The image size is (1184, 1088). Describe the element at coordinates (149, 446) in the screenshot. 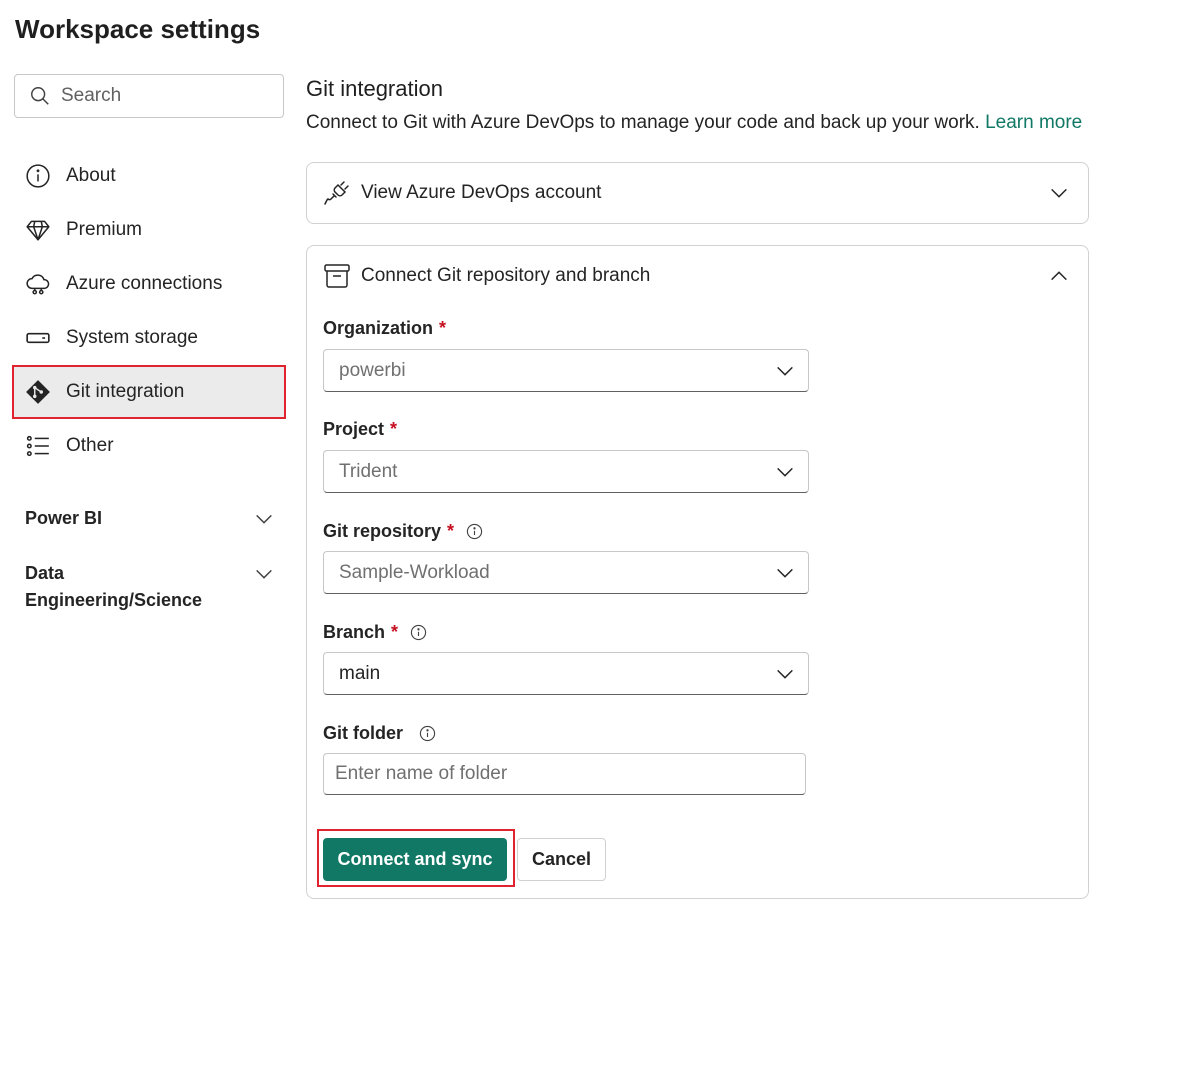

I see `sidebar-item-other: Other` at that location.